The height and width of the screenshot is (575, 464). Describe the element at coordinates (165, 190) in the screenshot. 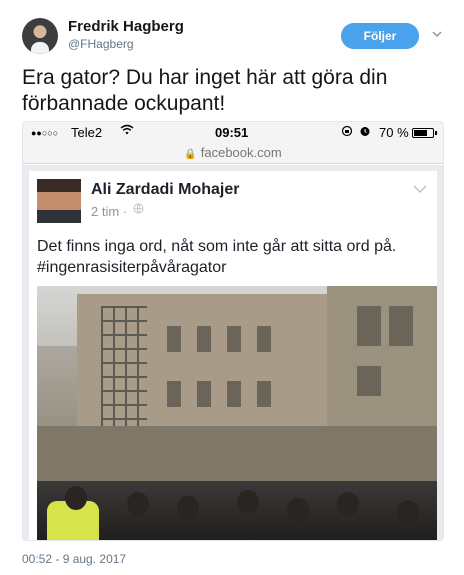

I see `fb-author-name: Ali Zardadi Mohajer` at that location.